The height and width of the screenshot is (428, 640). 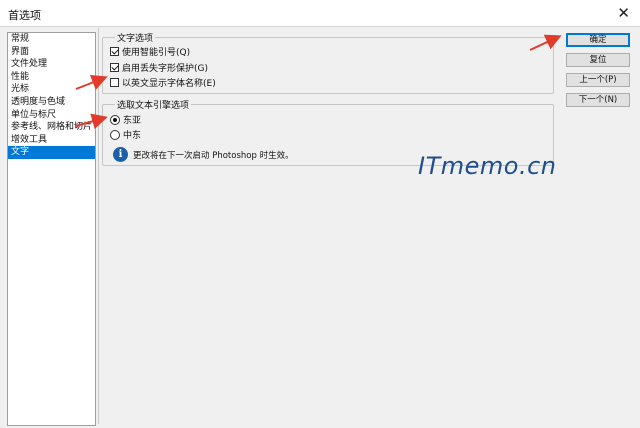 What do you see at coordinates (623, 13) in the screenshot?
I see `close-icon: ✕` at bounding box center [623, 13].